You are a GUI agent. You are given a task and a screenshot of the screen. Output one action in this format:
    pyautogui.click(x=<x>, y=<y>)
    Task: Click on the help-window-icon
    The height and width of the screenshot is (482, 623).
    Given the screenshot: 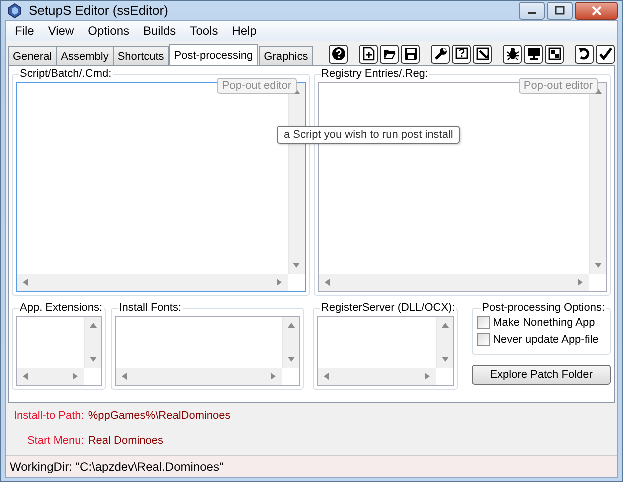 What is the action you would take?
    pyautogui.click(x=461, y=54)
    